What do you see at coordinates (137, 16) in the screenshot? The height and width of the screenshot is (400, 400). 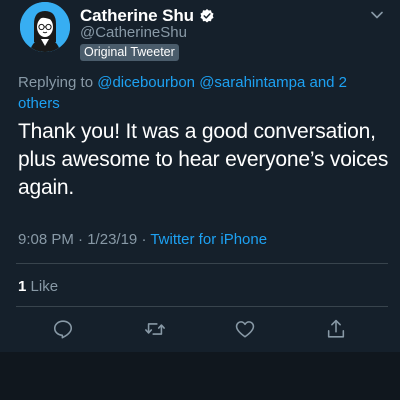 I see `display-name: Catherine Shu` at bounding box center [137, 16].